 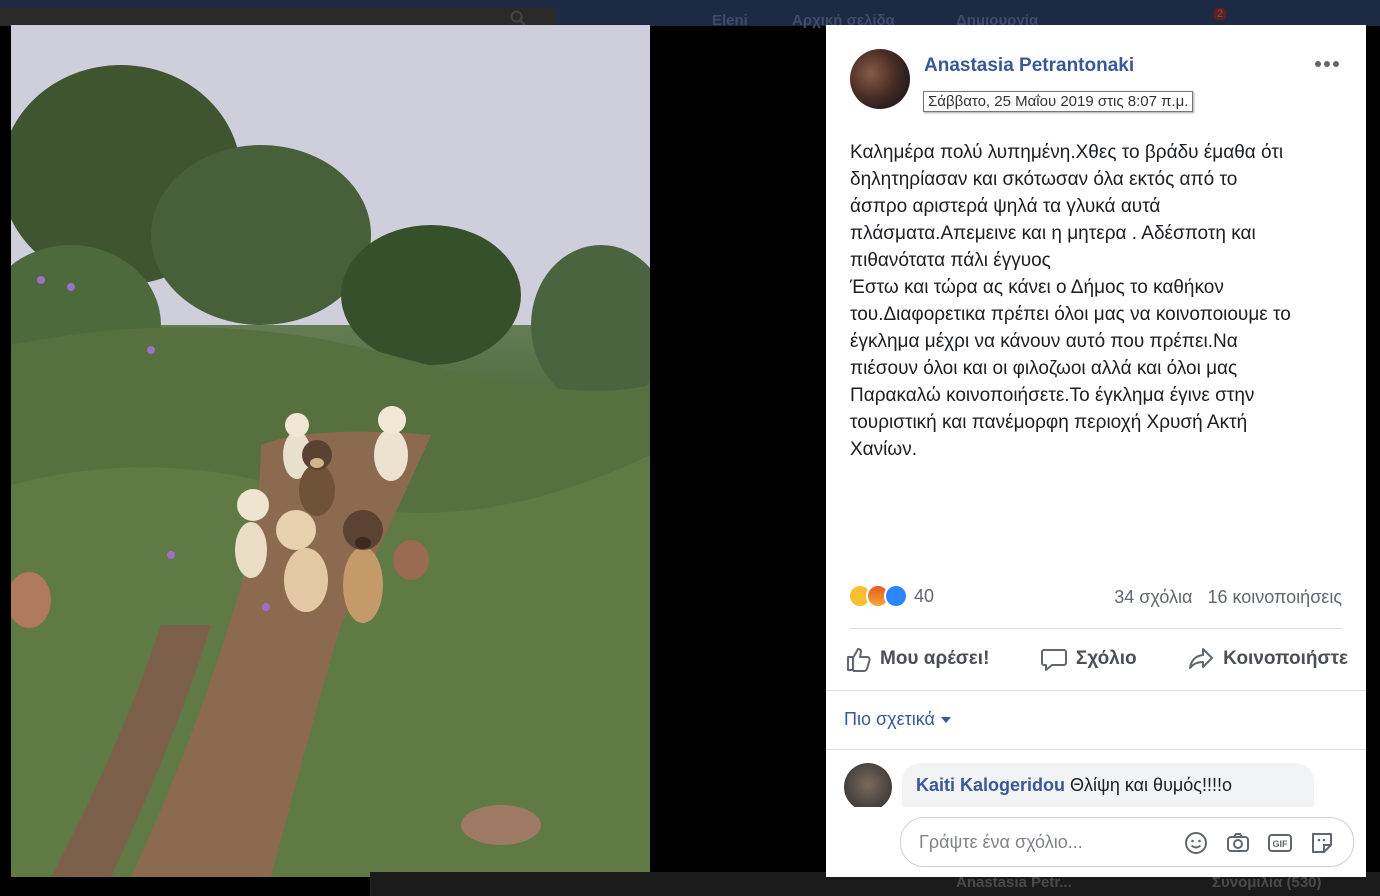 I want to click on svg-text: GIF, so click(x=1281, y=844).